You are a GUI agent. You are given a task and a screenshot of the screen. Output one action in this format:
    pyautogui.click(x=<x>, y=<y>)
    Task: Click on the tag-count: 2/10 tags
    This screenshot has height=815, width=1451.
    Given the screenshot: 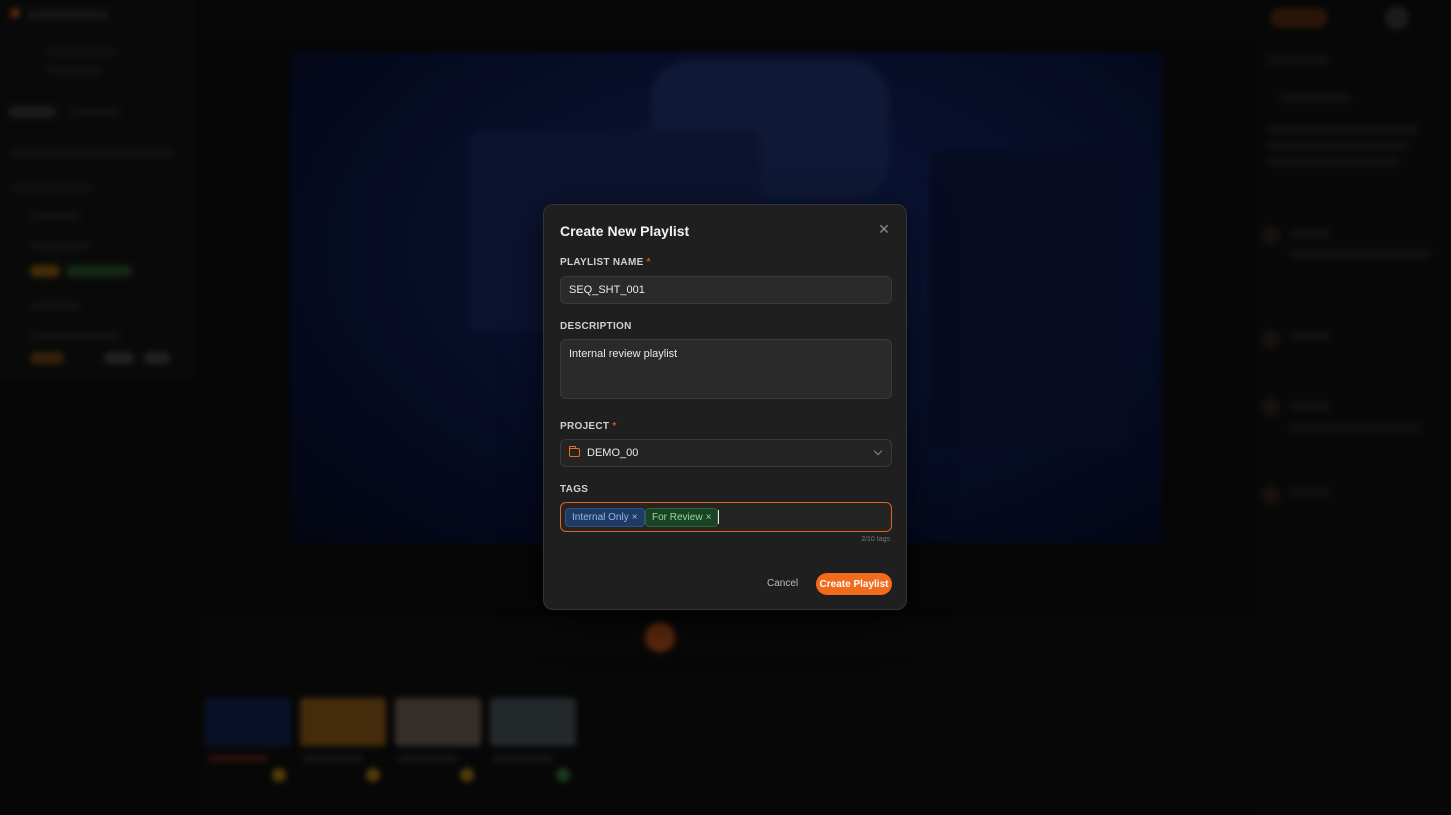 What is the action you would take?
    pyautogui.click(x=875, y=539)
    